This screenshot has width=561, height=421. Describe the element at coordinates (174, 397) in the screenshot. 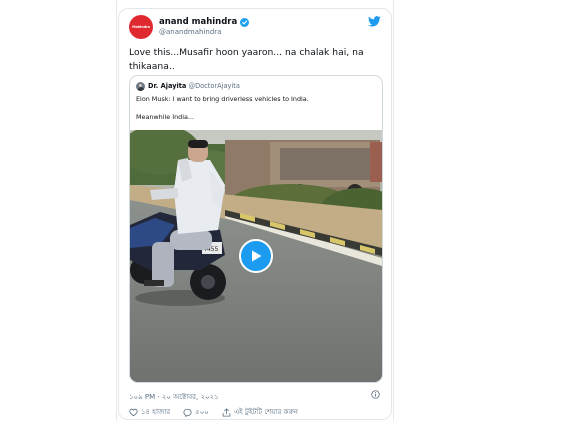

I see `tweet-timestamp: ১০৯ PM · ২০ অক্টোবর, ২০২১` at that location.